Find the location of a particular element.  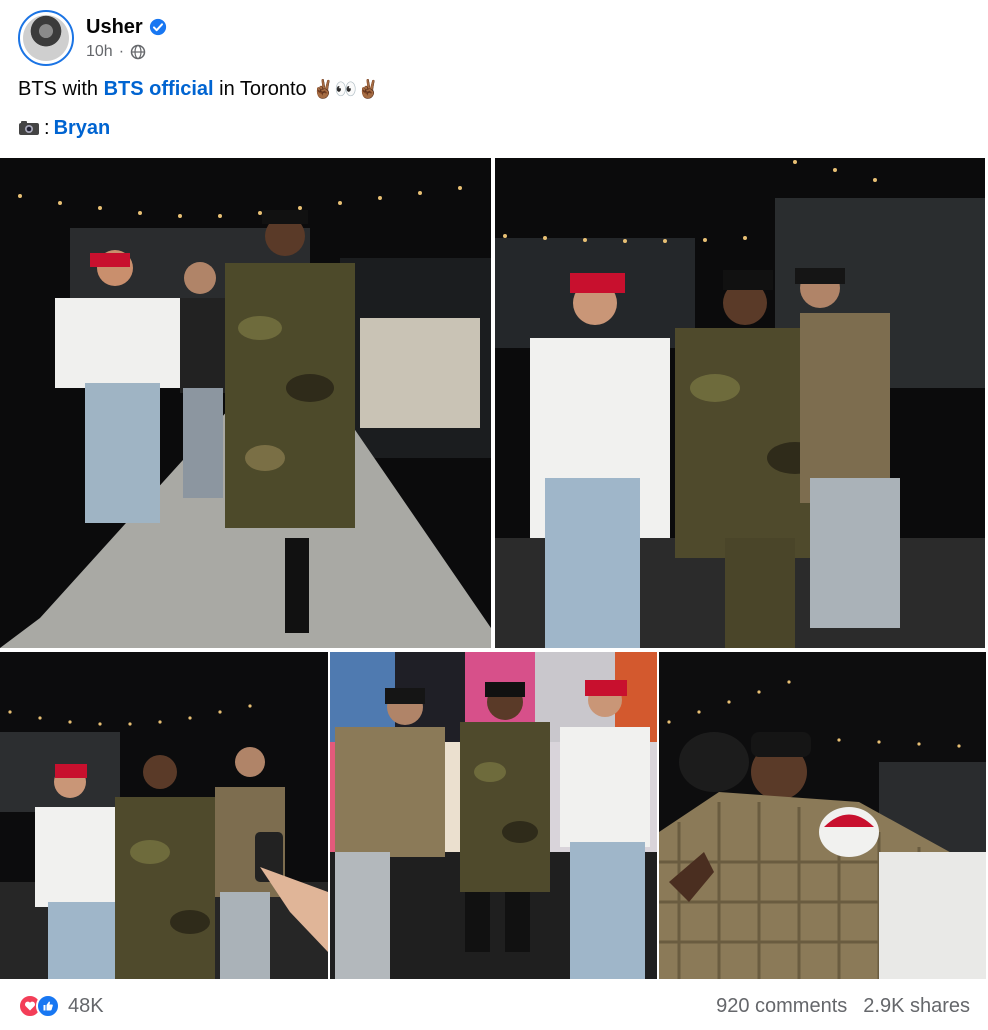

verified-badge-icon is located at coordinates (157, 27).